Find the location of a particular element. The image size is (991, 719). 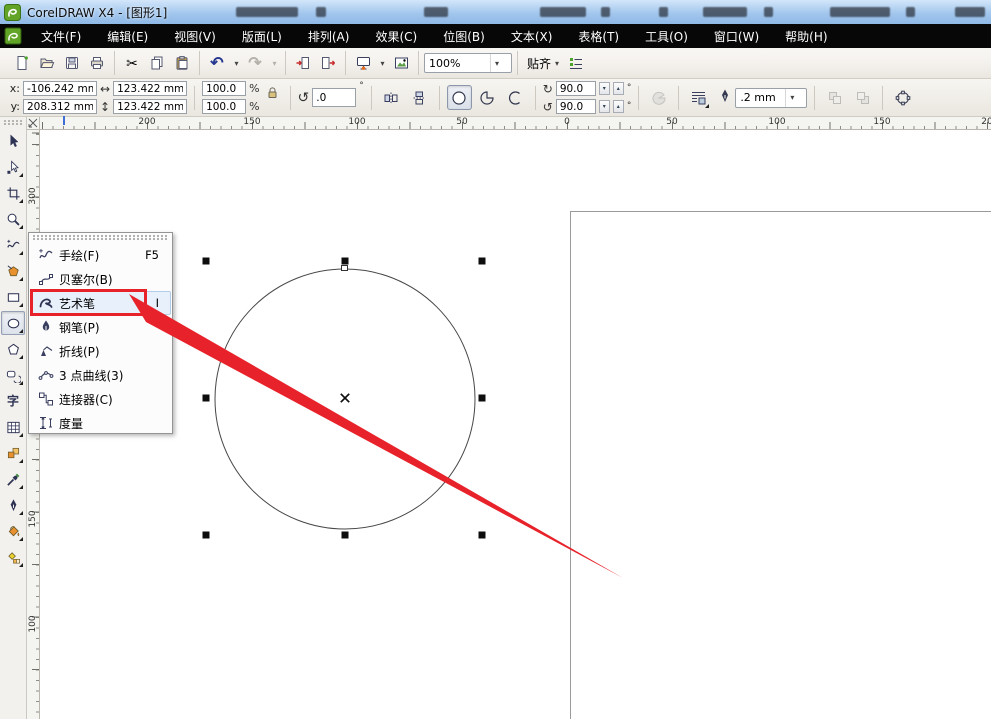

rotation-angle-input is located at coordinates (334, 97).